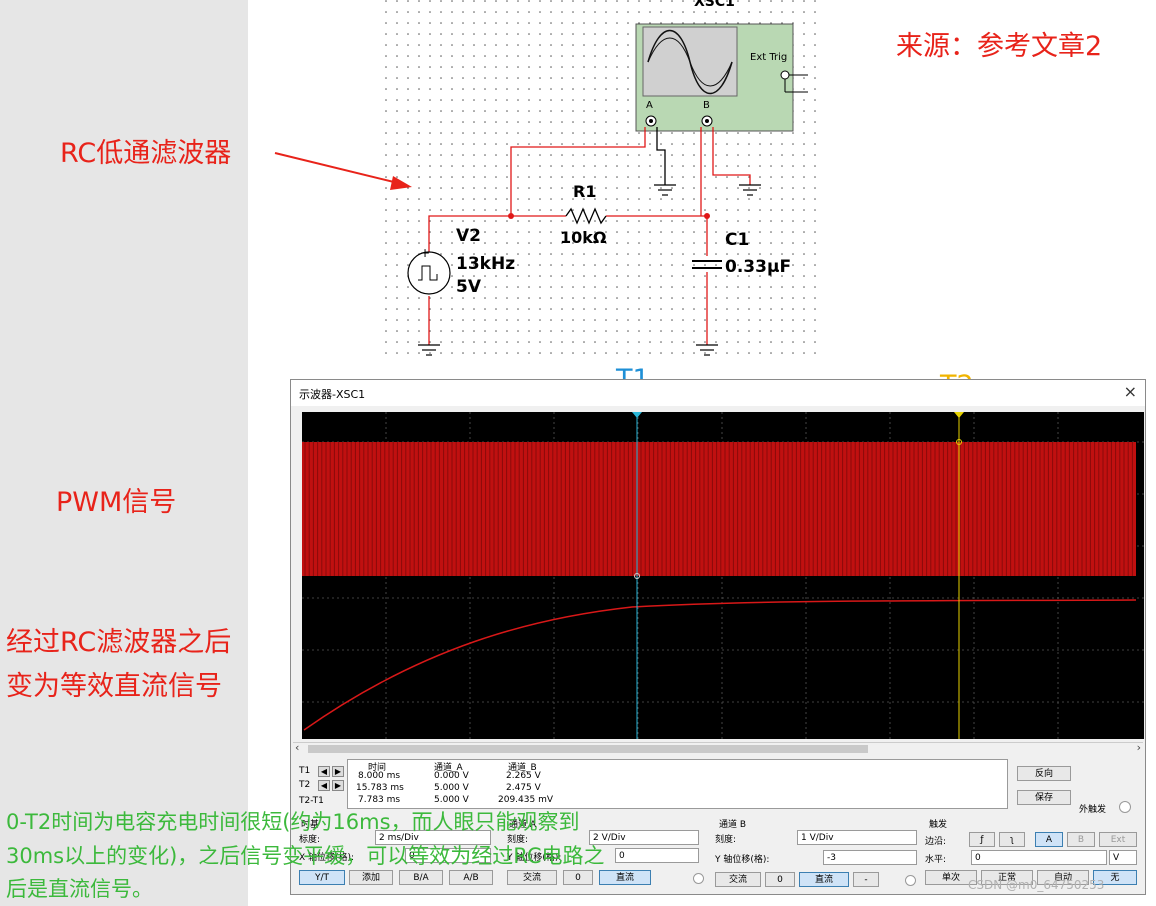  Describe the element at coordinates (982, 839) in the screenshot. I see `rising-edge-icon: ƒ` at that location.